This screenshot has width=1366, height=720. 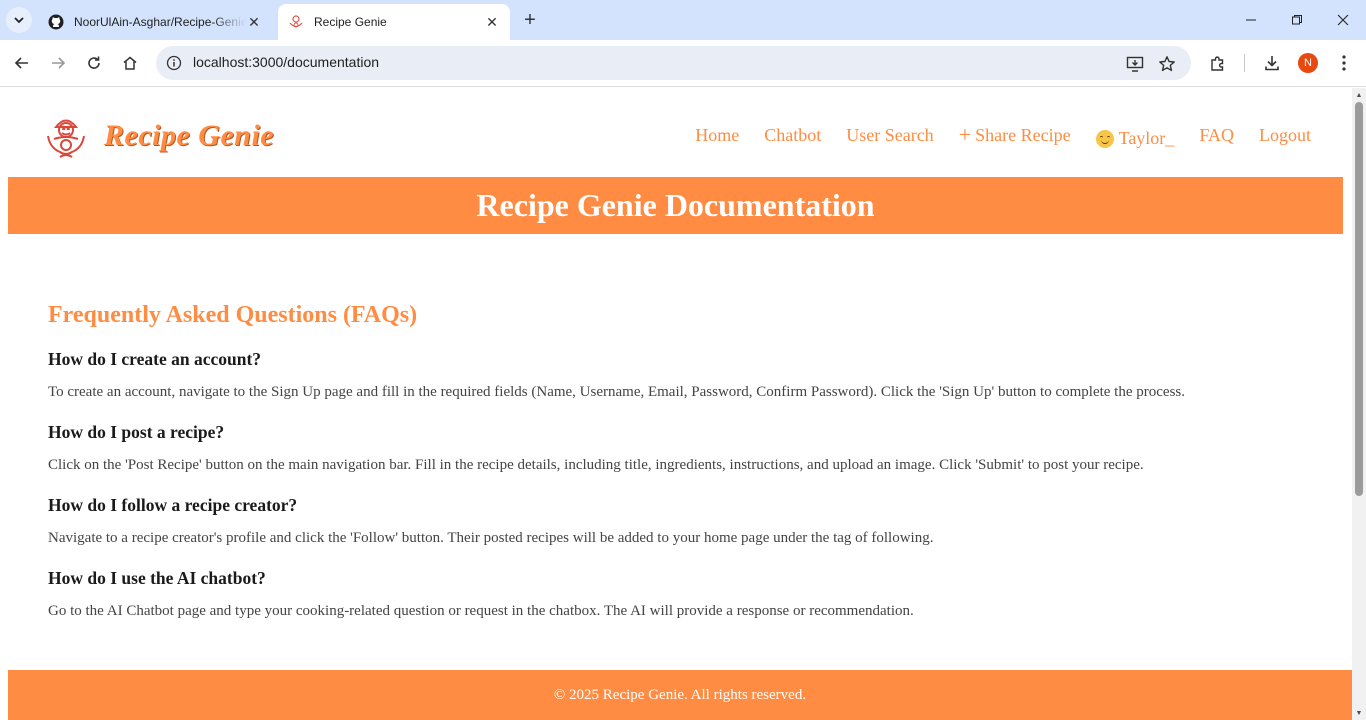 I want to click on brand-name: Recipe Genie, so click(x=189, y=135).